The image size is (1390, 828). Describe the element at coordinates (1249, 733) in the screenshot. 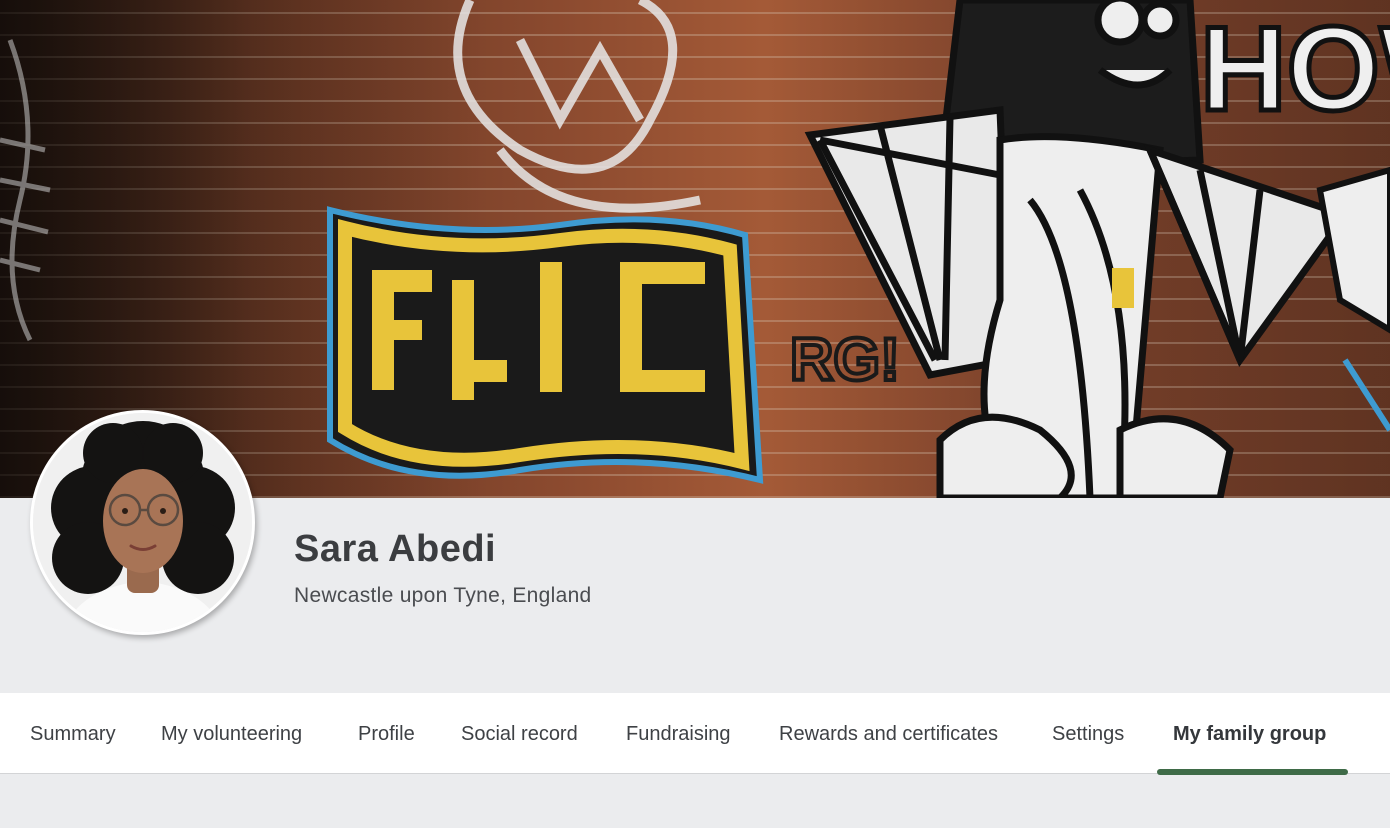

I see `tab-my-family-group: My family group` at that location.